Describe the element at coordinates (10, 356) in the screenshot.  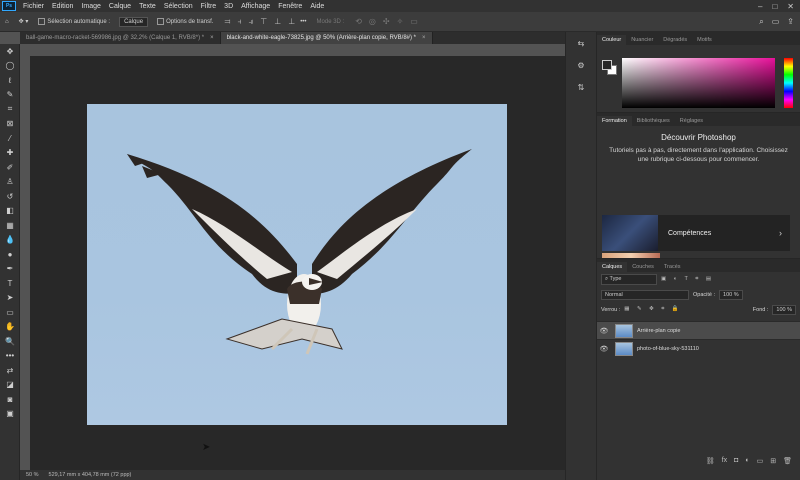
I see `more-tools-icon: •••` at that location.